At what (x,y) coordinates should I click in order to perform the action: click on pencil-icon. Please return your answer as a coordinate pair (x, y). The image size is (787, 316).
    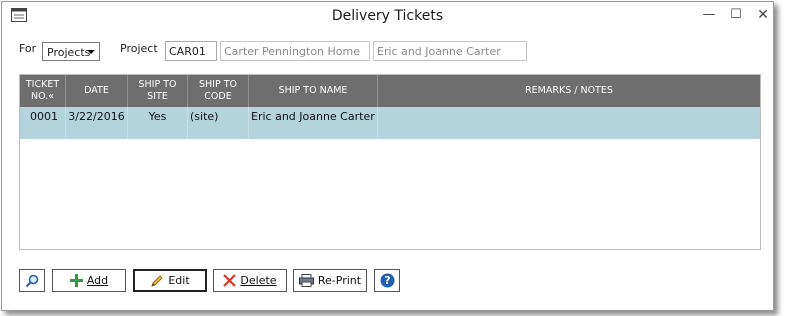
    Looking at the image, I should click on (157, 281).